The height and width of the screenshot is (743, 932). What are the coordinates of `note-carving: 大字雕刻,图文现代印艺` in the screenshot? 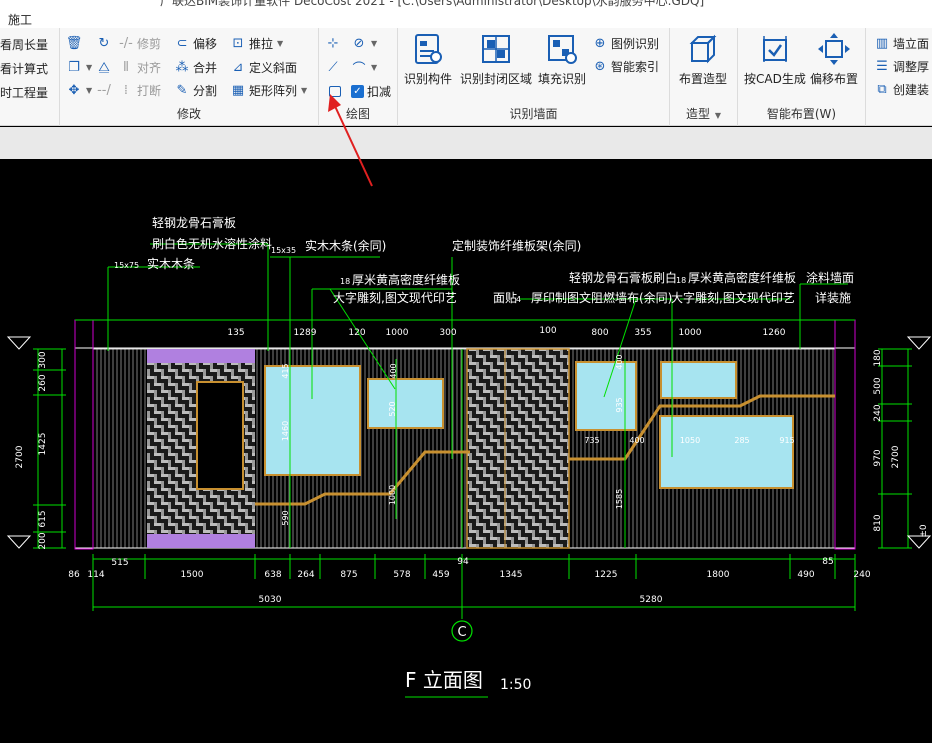 It's located at (395, 297).